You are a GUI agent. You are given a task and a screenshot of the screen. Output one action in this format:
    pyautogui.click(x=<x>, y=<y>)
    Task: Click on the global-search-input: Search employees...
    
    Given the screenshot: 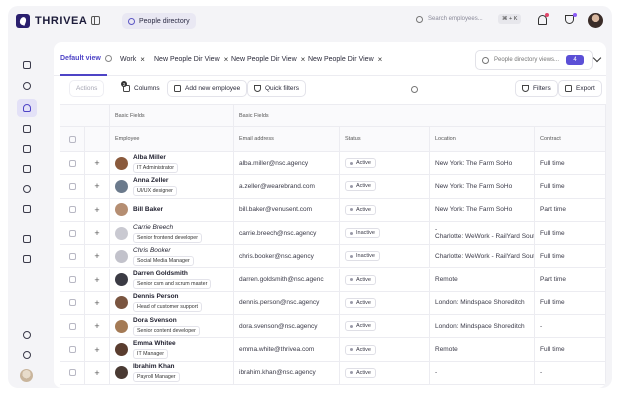 What is the action you would take?
    pyautogui.click(x=460, y=19)
    